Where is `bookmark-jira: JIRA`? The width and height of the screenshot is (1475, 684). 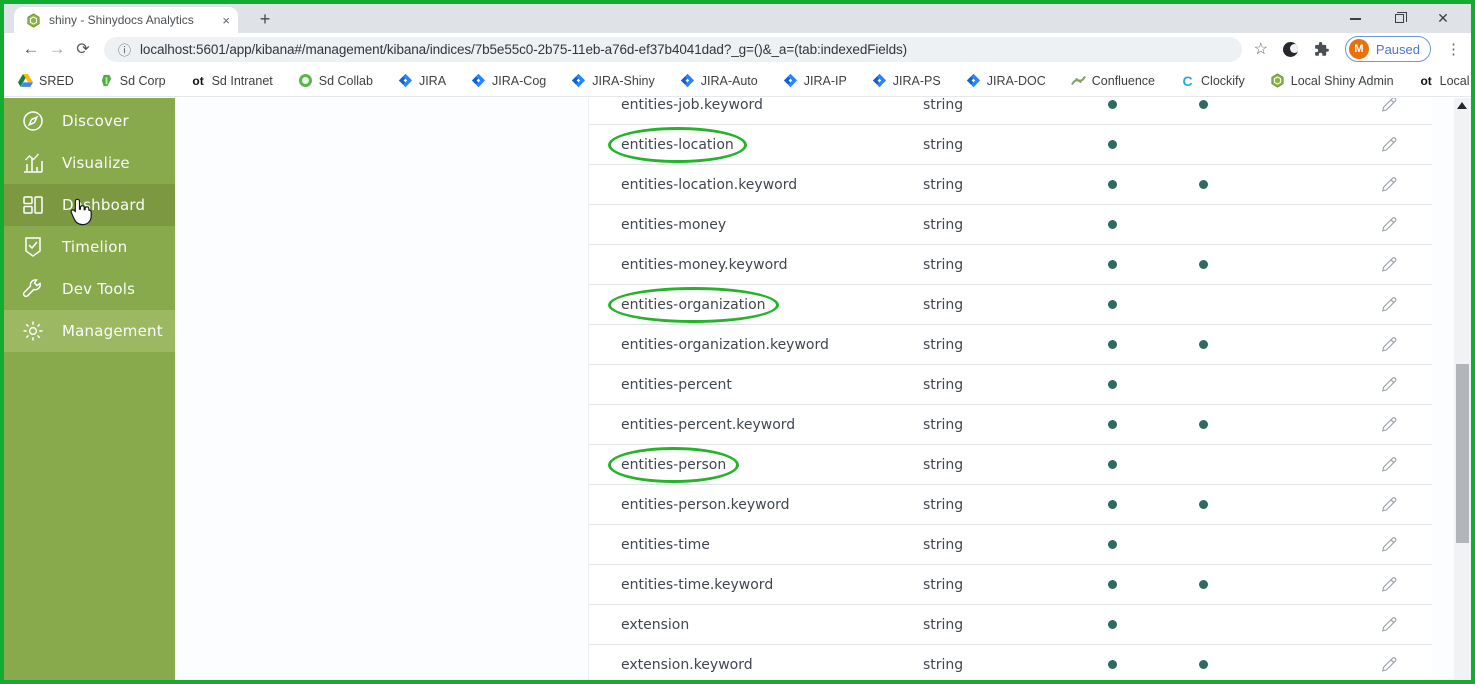 bookmark-jira: JIRA is located at coordinates (422, 80).